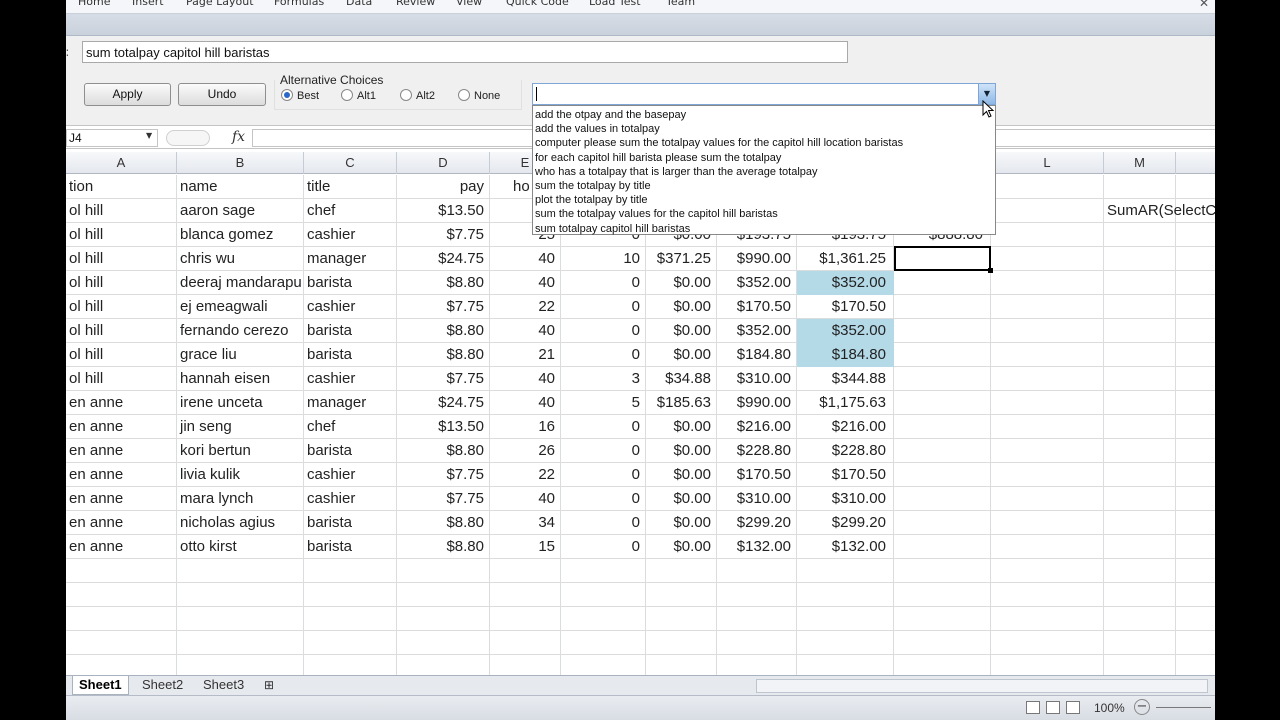 This screenshot has width=1280, height=720. What do you see at coordinates (443, 403) in the screenshot?
I see `table-cell: $24.75` at bounding box center [443, 403].